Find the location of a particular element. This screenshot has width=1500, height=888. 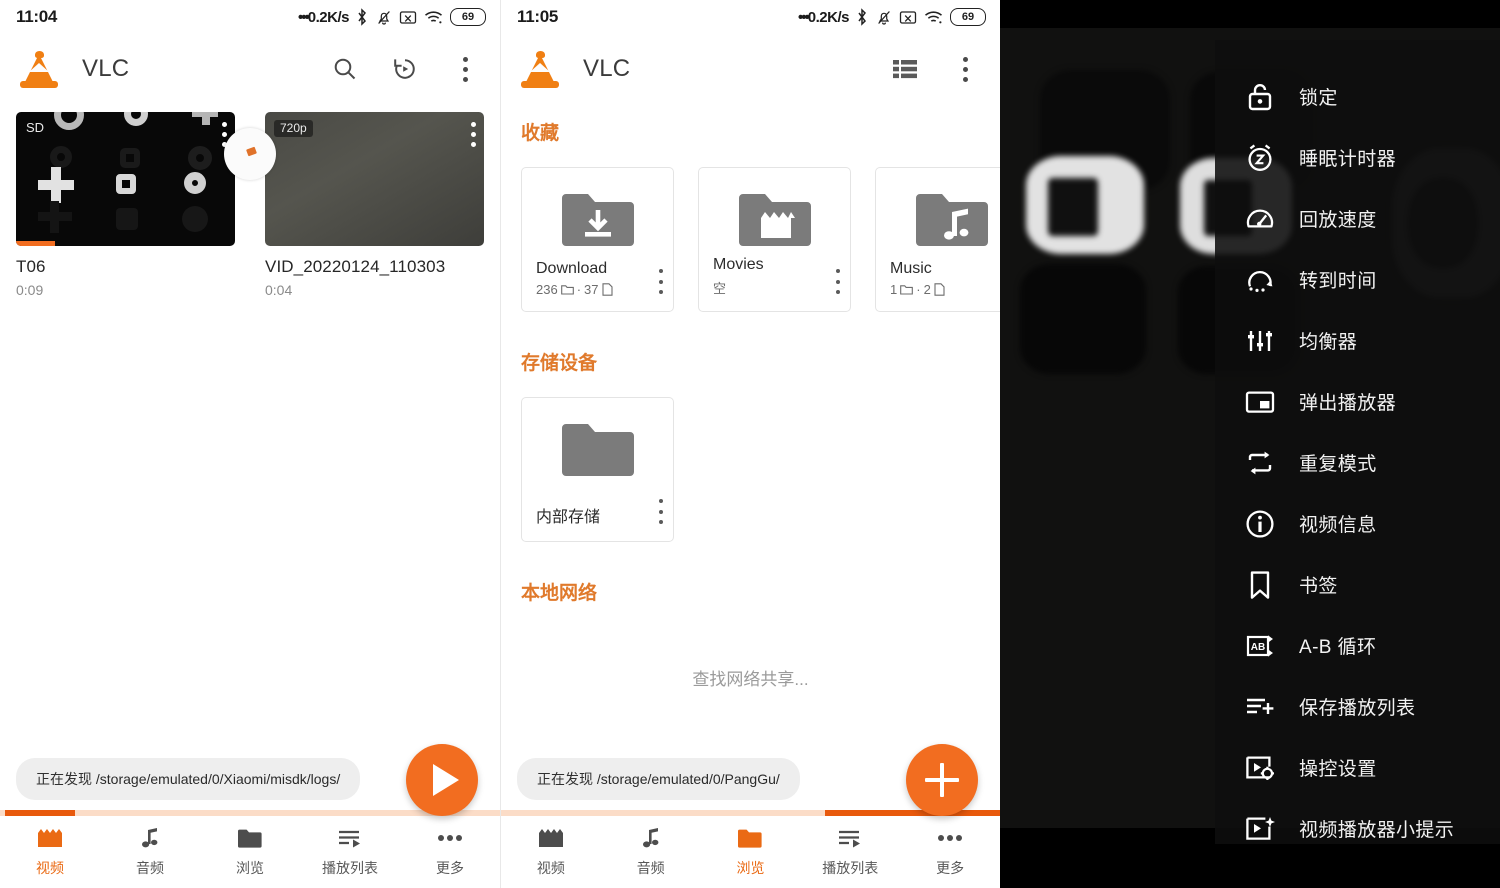

menu-item-label: 转到时间 is located at coordinates (1338, 281).